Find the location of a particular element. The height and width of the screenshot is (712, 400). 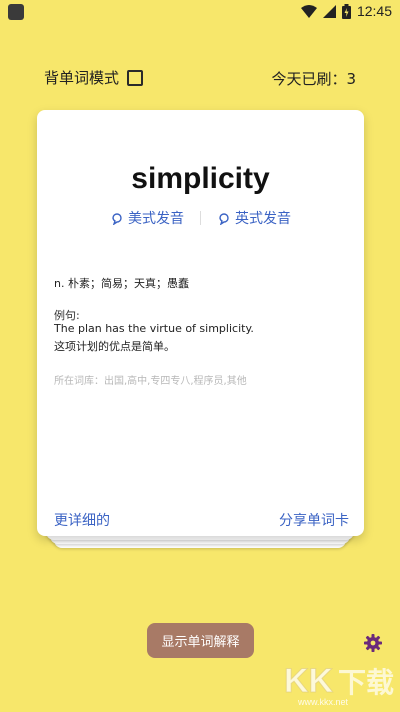

example-sentence-zh: 这项计划的优点是简单。 is located at coordinates (114, 346).